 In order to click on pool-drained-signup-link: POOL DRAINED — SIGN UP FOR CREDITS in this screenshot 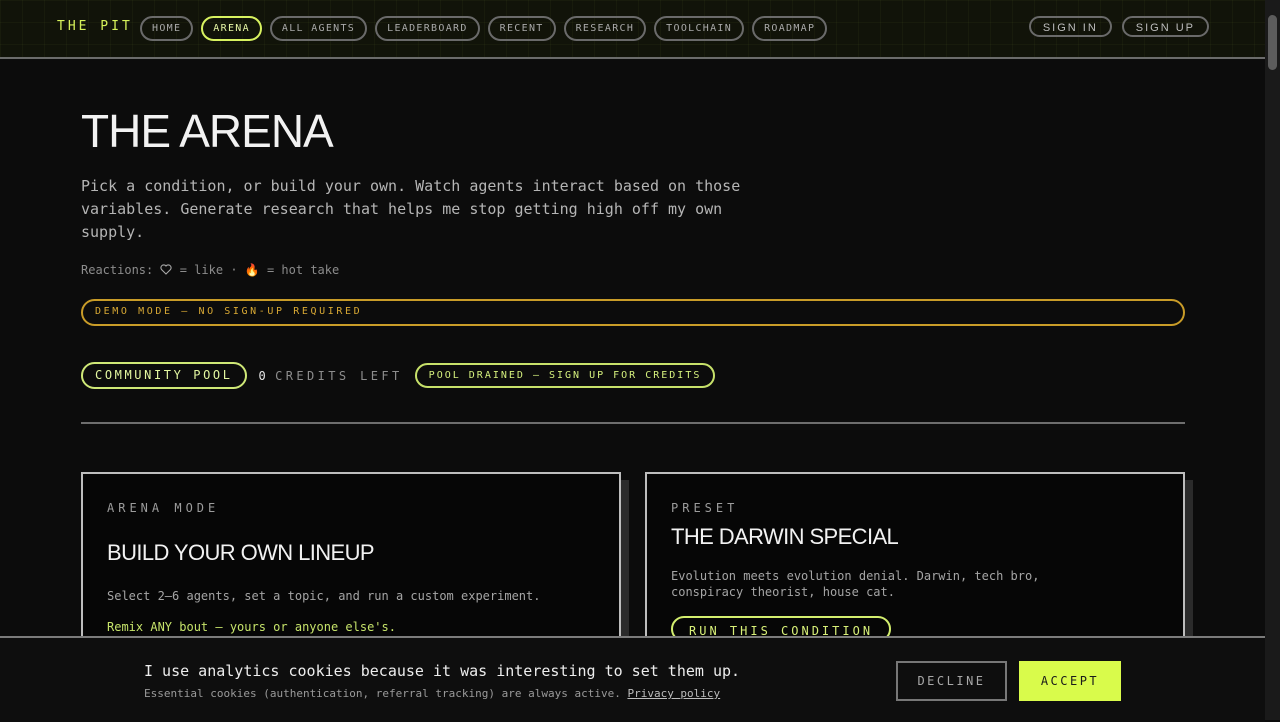, I will do `click(565, 375)`.